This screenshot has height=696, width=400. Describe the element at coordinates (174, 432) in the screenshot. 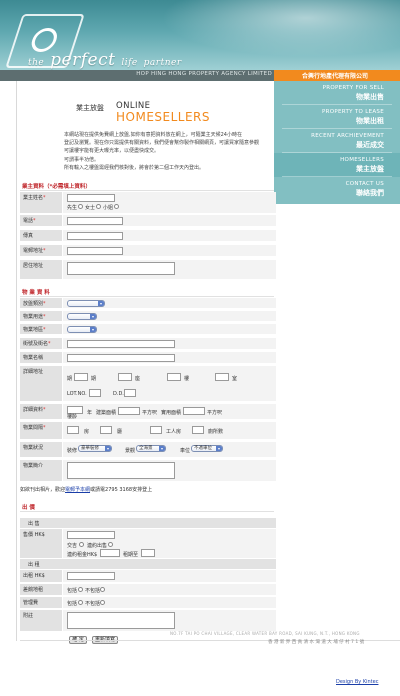

I see `workers-room-label: 工人房` at that location.